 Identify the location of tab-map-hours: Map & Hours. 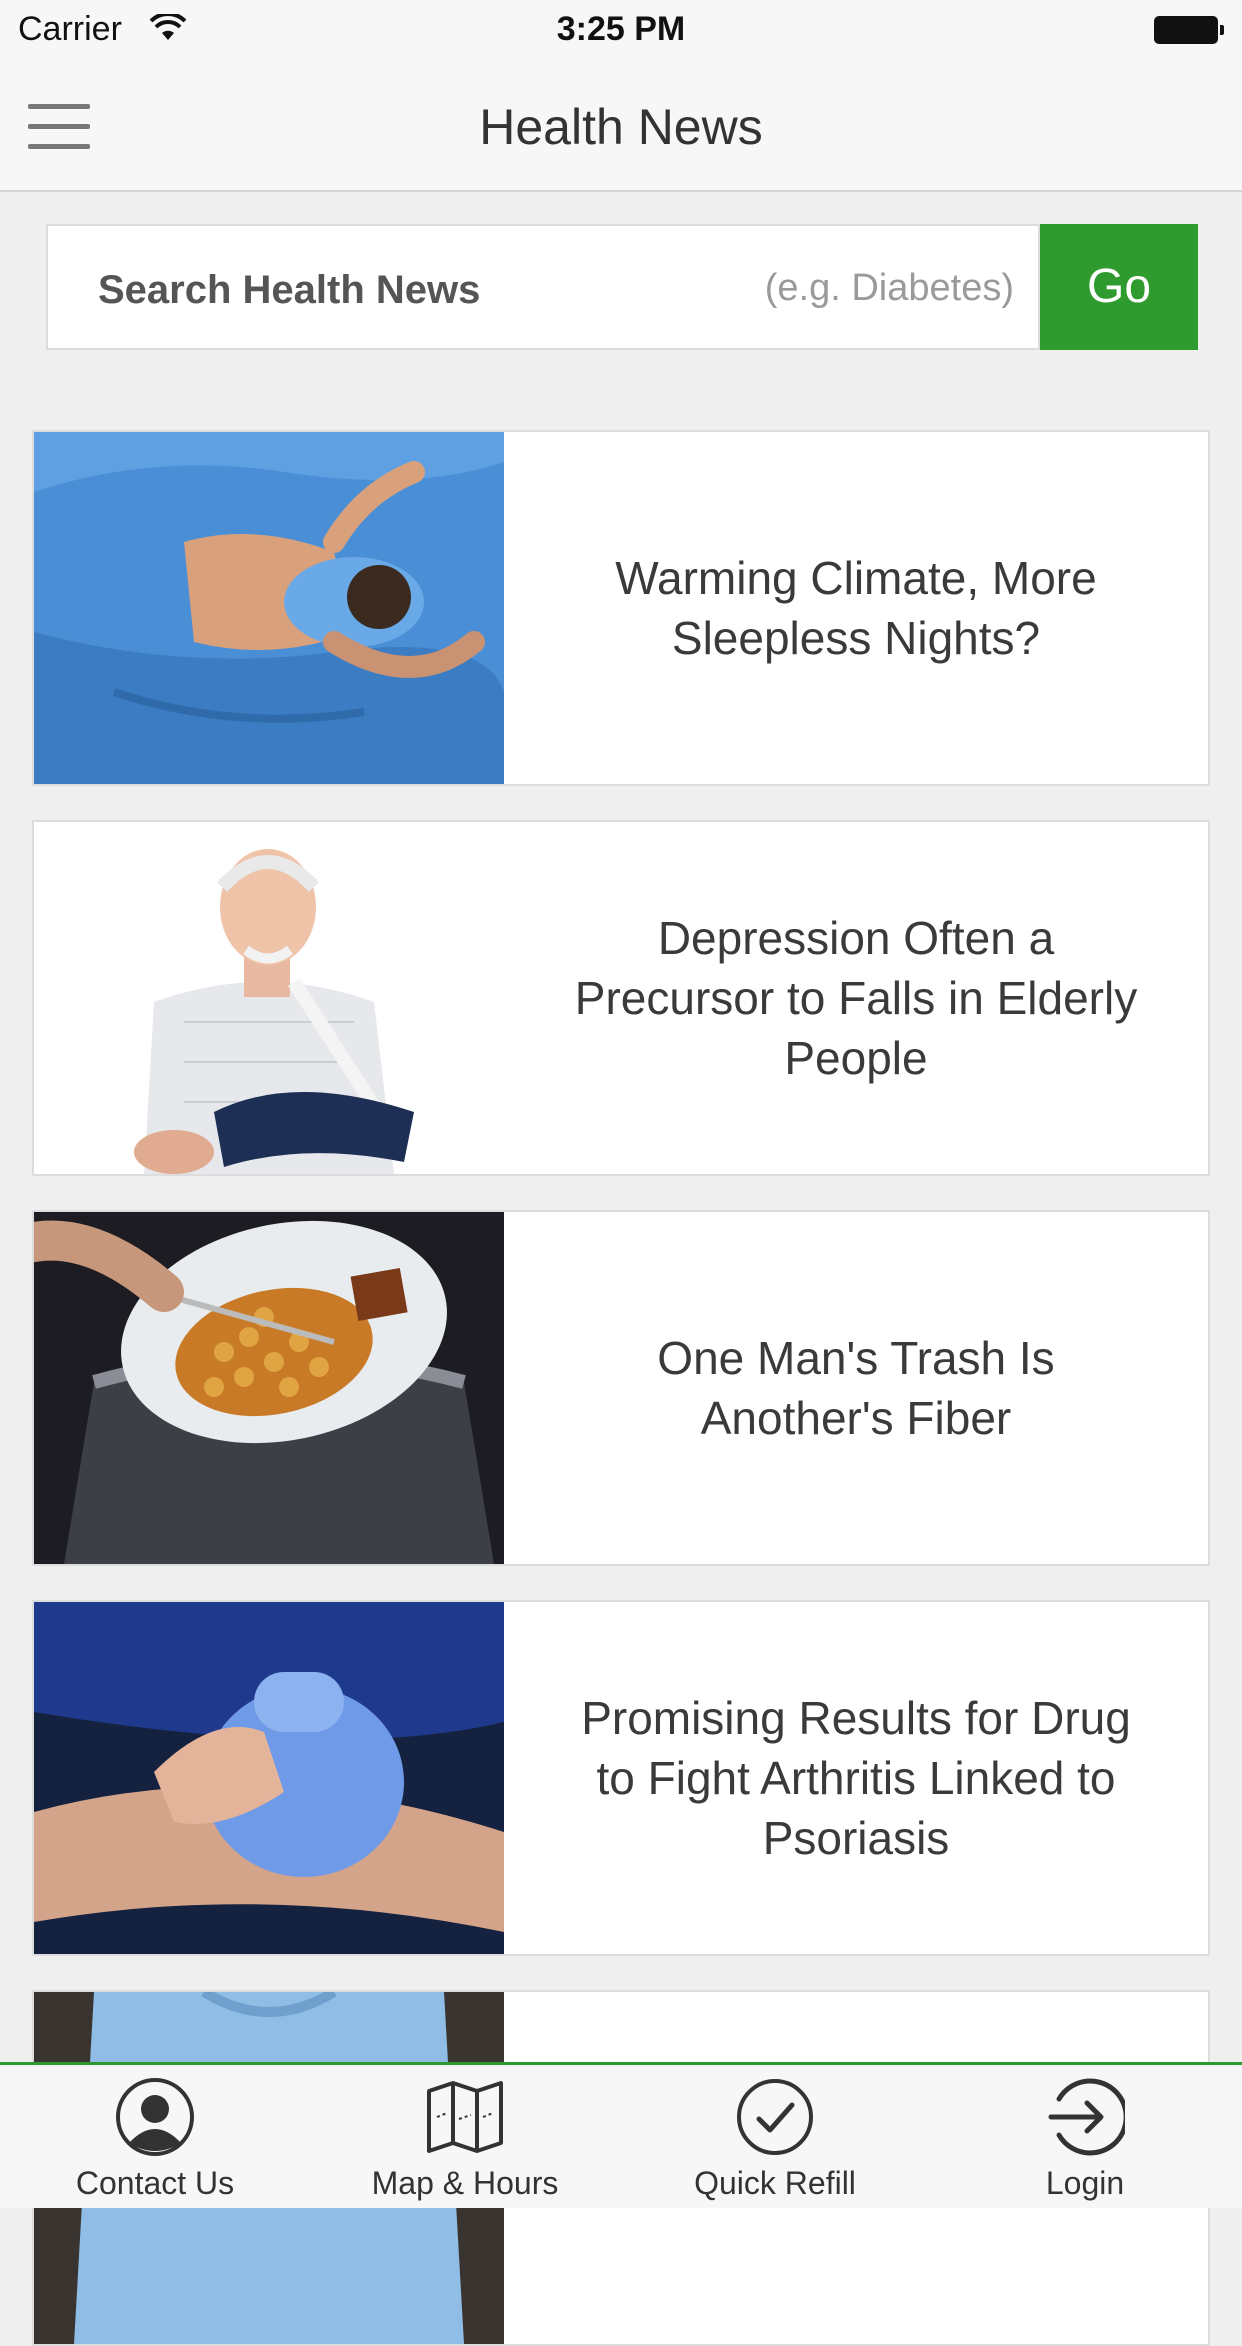
(465, 2138).